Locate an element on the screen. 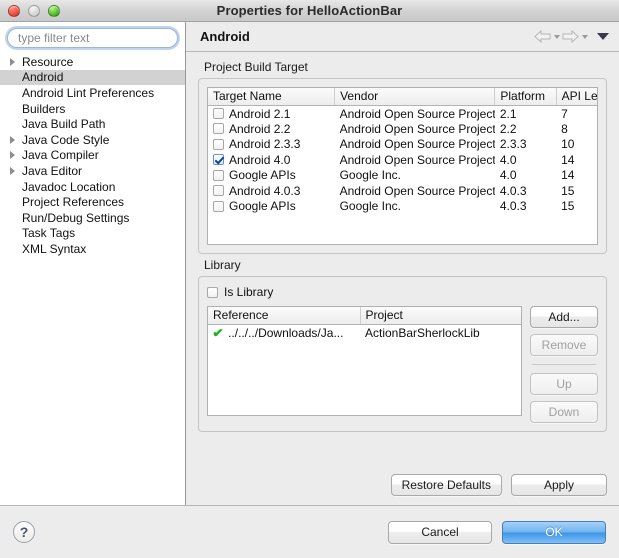  back-nav-button is located at coordinates (547, 36).